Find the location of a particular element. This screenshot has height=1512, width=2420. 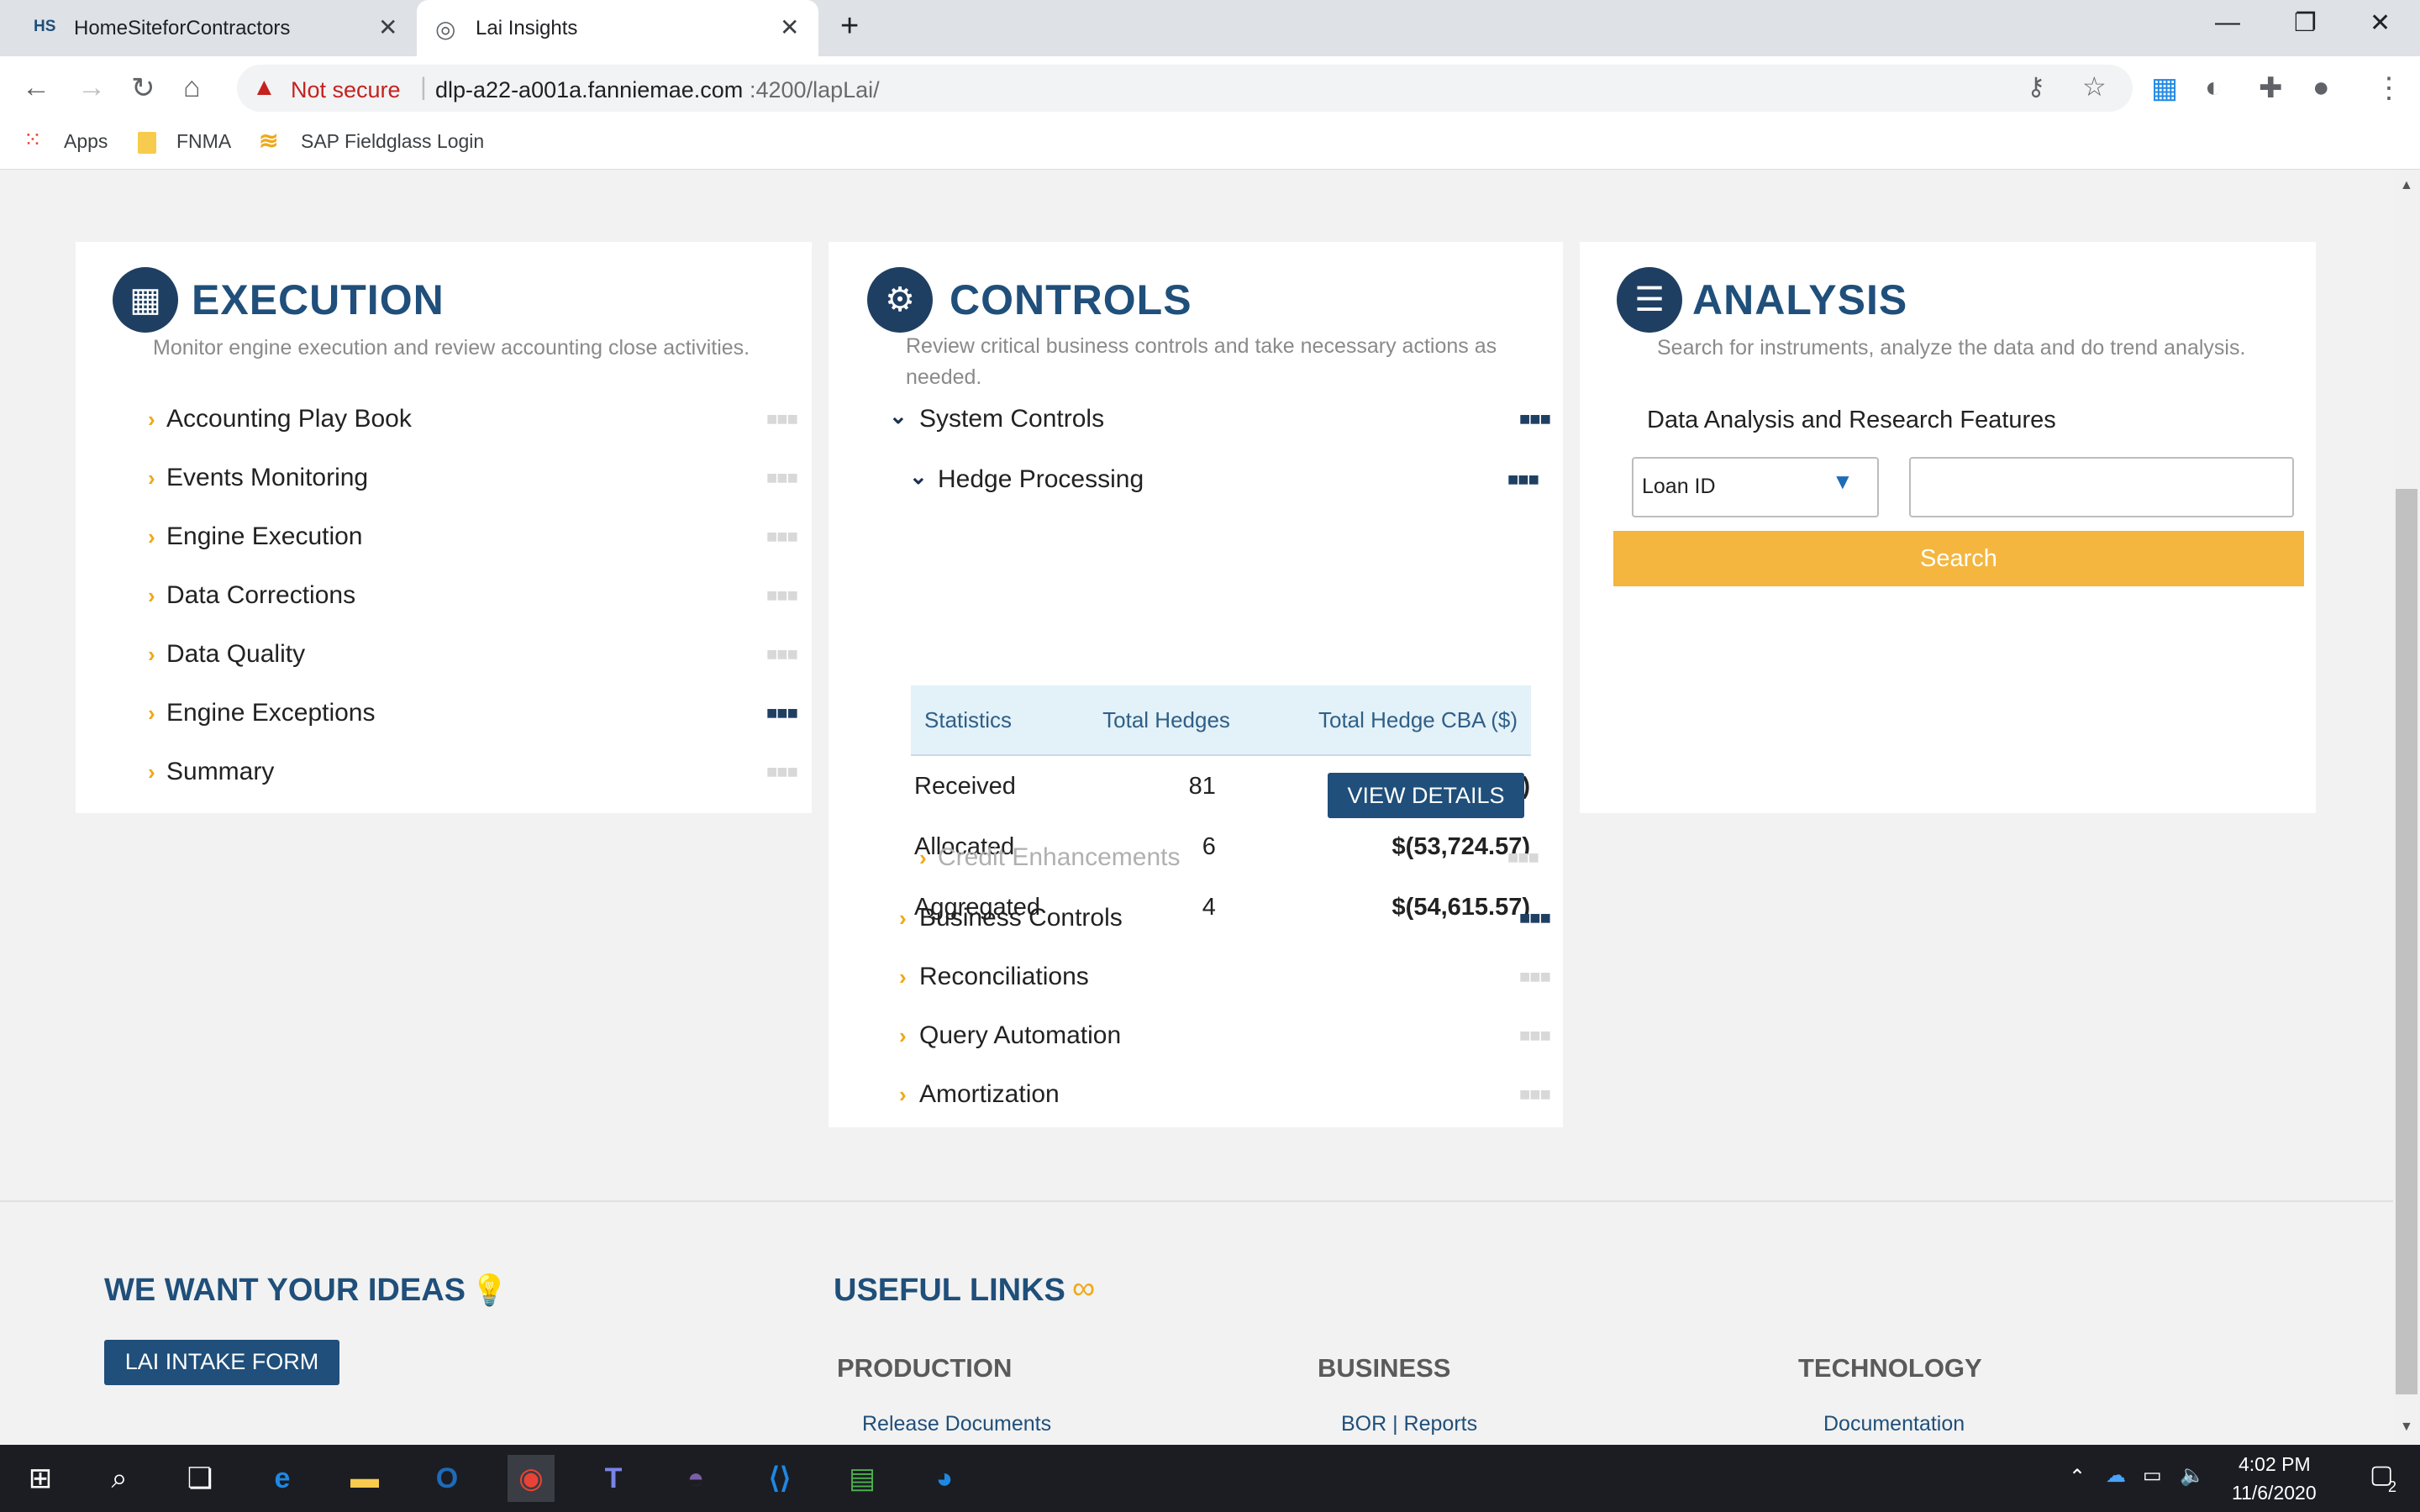

tray-chevron-up-icon: ⌃ is located at coordinates (2077, 1477).